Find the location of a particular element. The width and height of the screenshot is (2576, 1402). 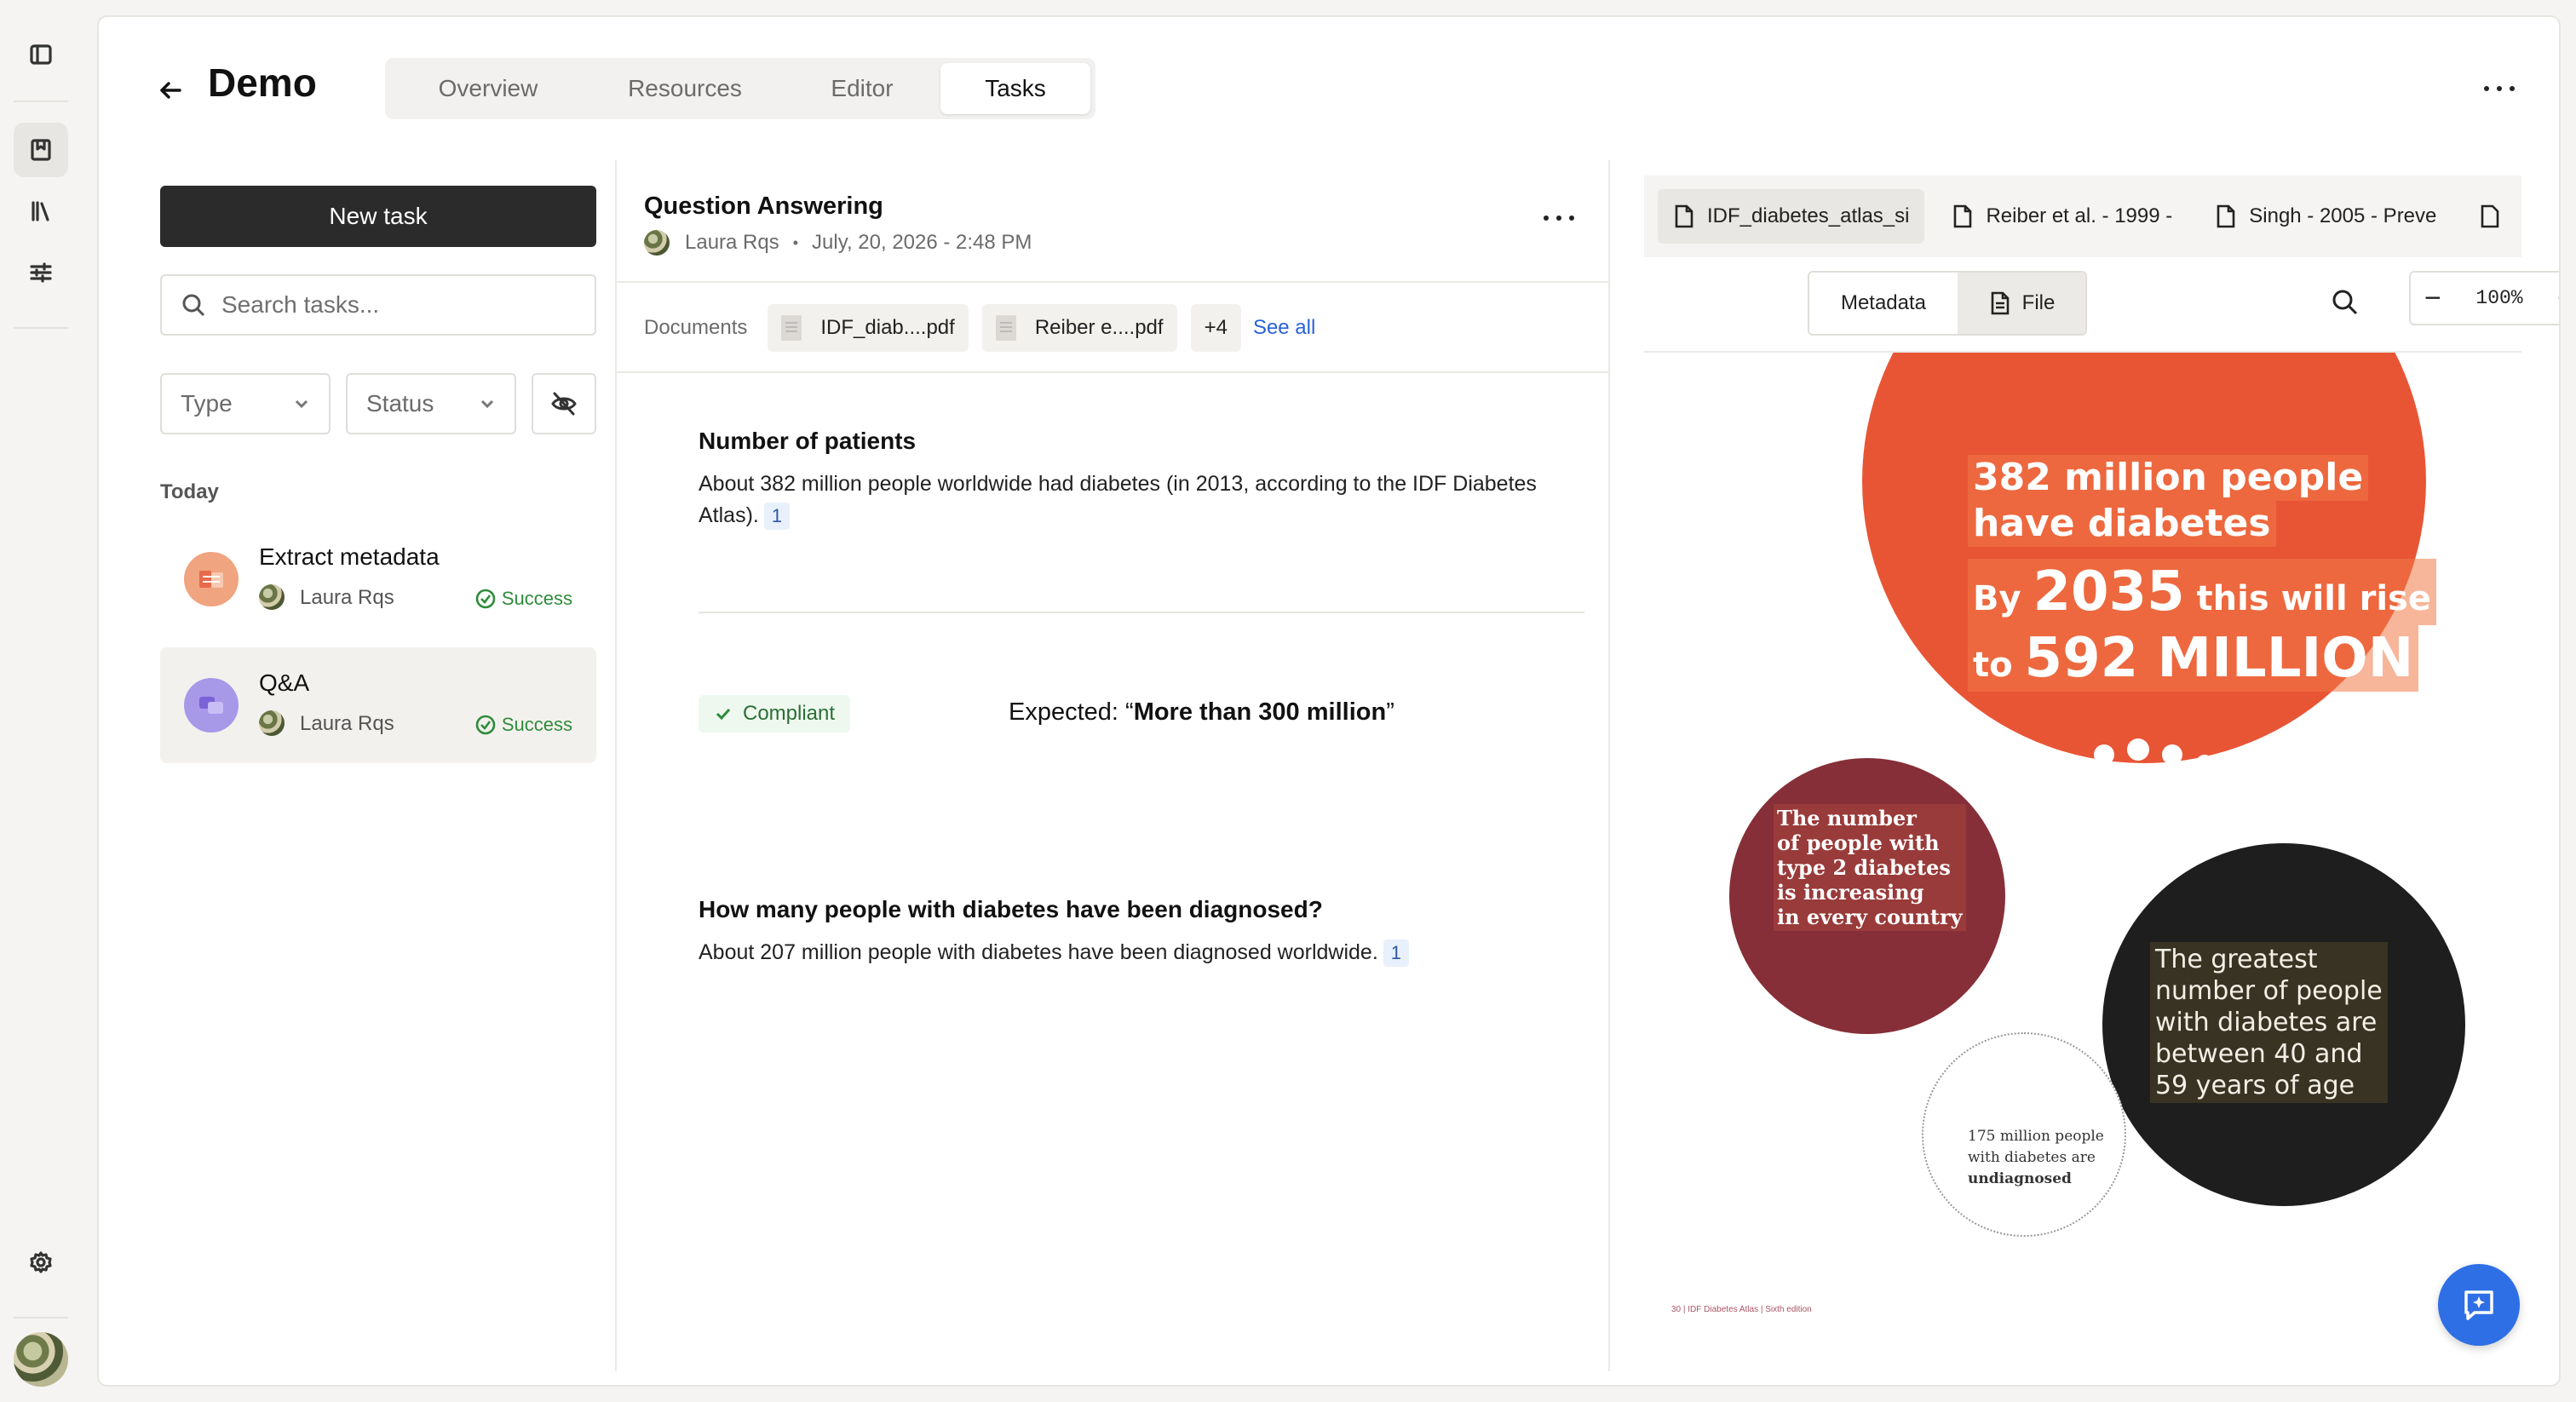

infographic-word: this will rise is located at coordinates (2307, 598).